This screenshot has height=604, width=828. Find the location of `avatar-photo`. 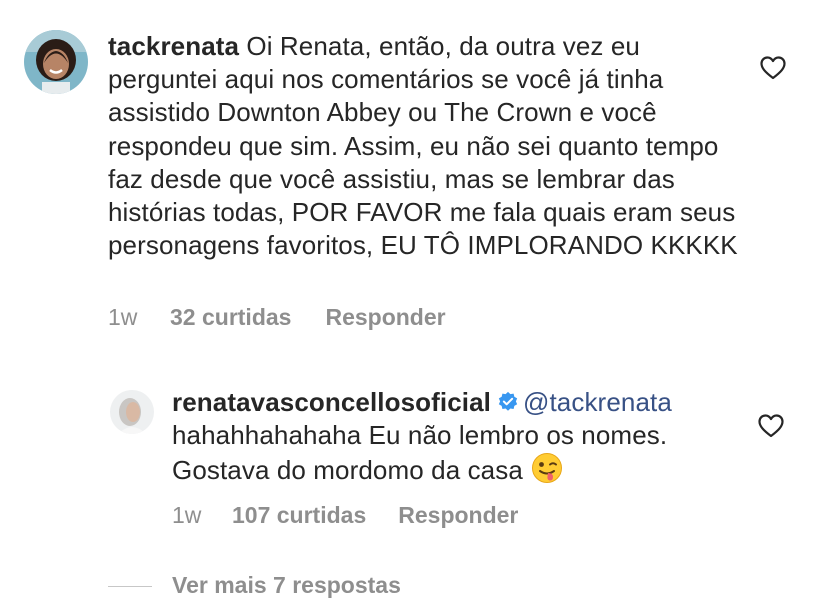

avatar-photo is located at coordinates (56, 62).